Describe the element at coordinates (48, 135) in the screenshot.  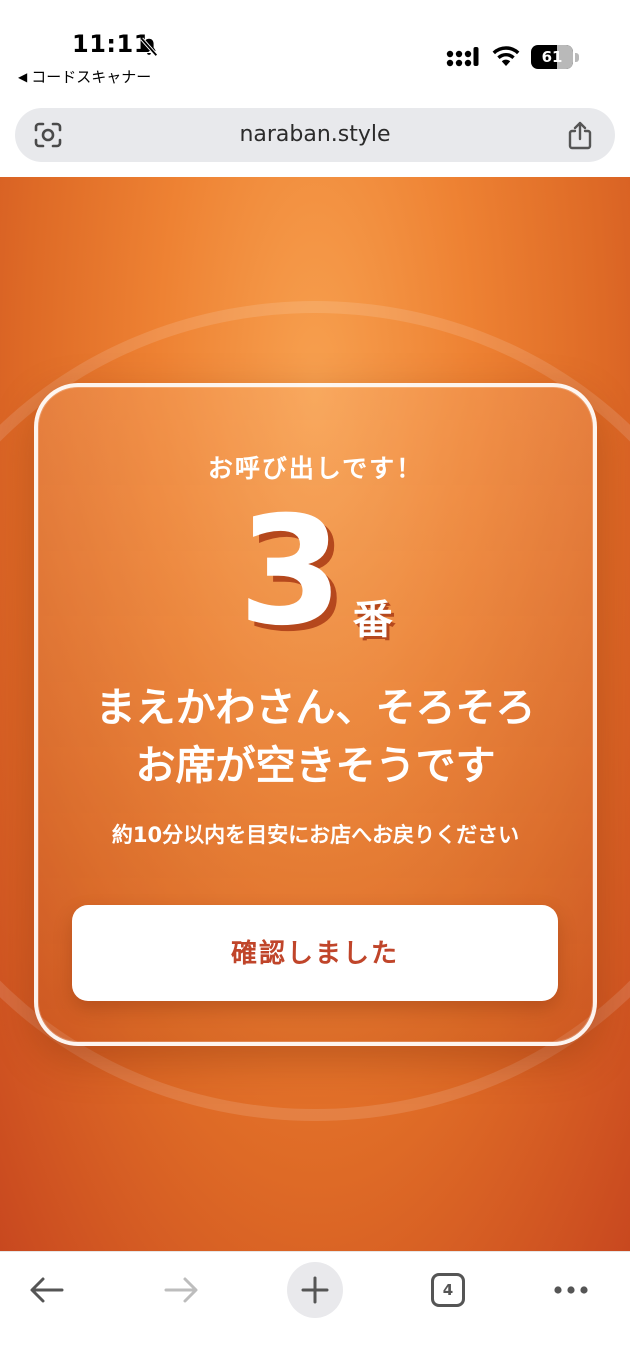
I see `camera-lens-icon` at that location.